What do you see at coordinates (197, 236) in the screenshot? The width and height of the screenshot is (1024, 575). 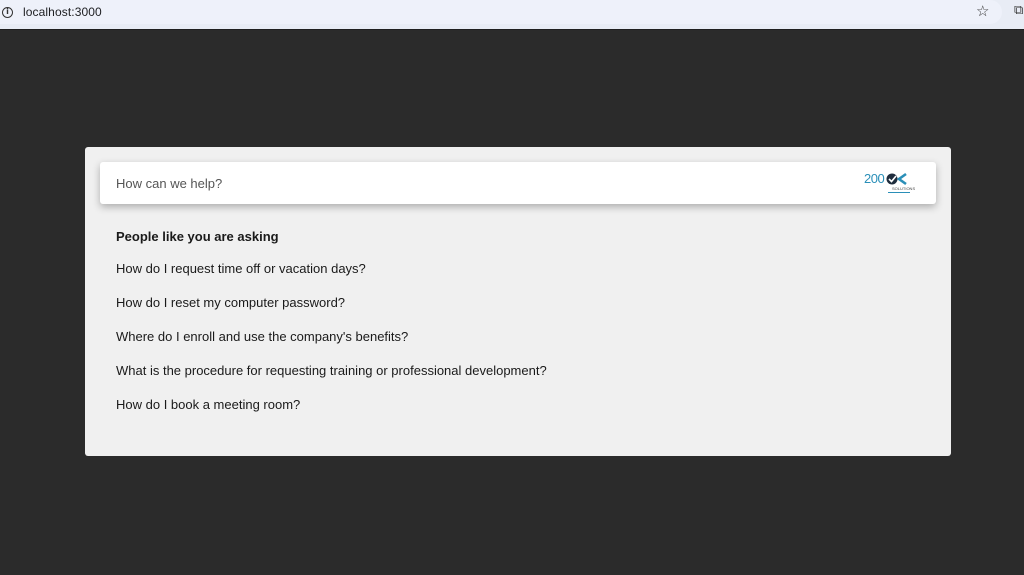 I see `suggestions-heading: People like you are asking` at bounding box center [197, 236].